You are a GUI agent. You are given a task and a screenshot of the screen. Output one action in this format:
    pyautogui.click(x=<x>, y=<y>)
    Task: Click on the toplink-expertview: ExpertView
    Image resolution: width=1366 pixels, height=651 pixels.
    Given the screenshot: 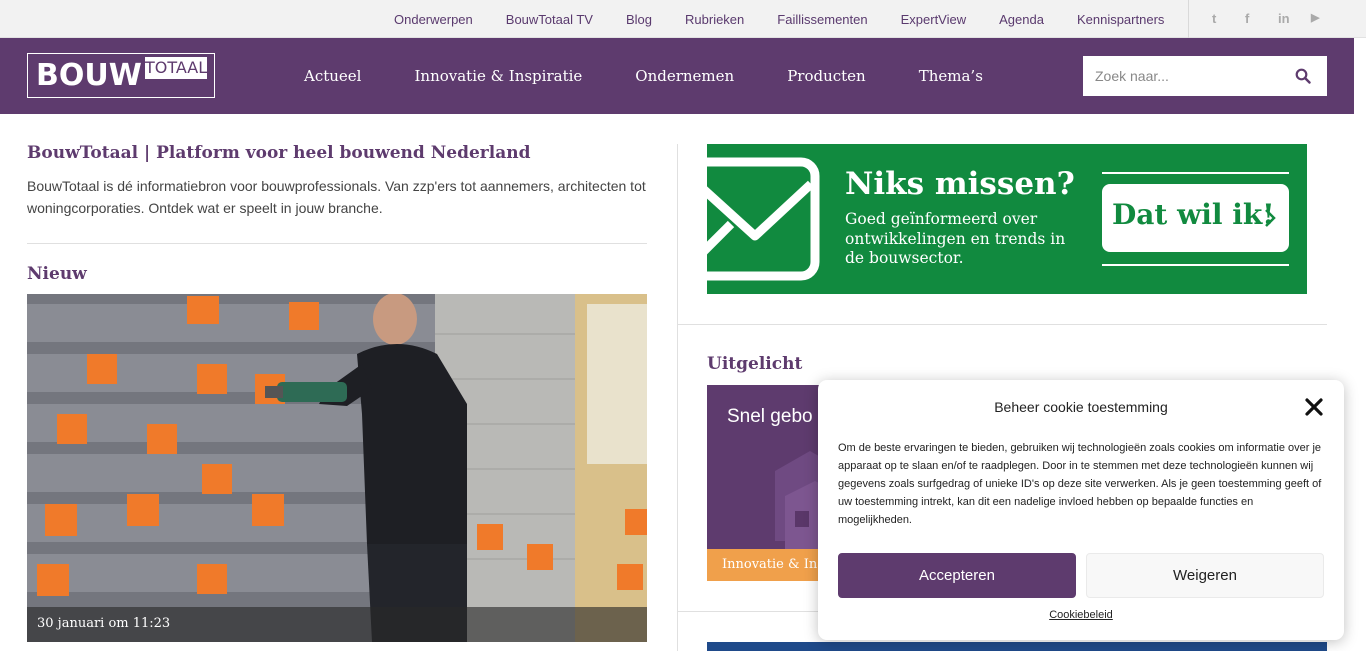 What is the action you would take?
    pyautogui.click(x=934, y=19)
    